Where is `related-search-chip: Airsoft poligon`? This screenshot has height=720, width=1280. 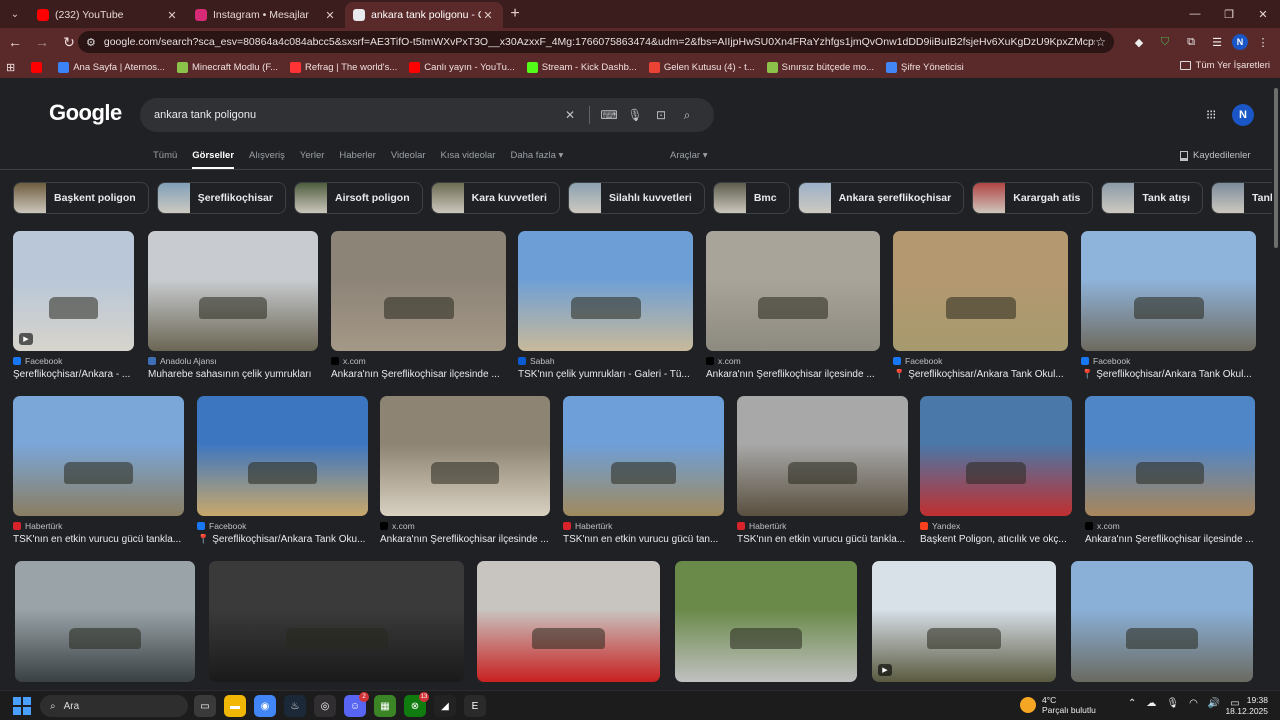 related-search-chip: Airsoft poligon is located at coordinates (358, 198).